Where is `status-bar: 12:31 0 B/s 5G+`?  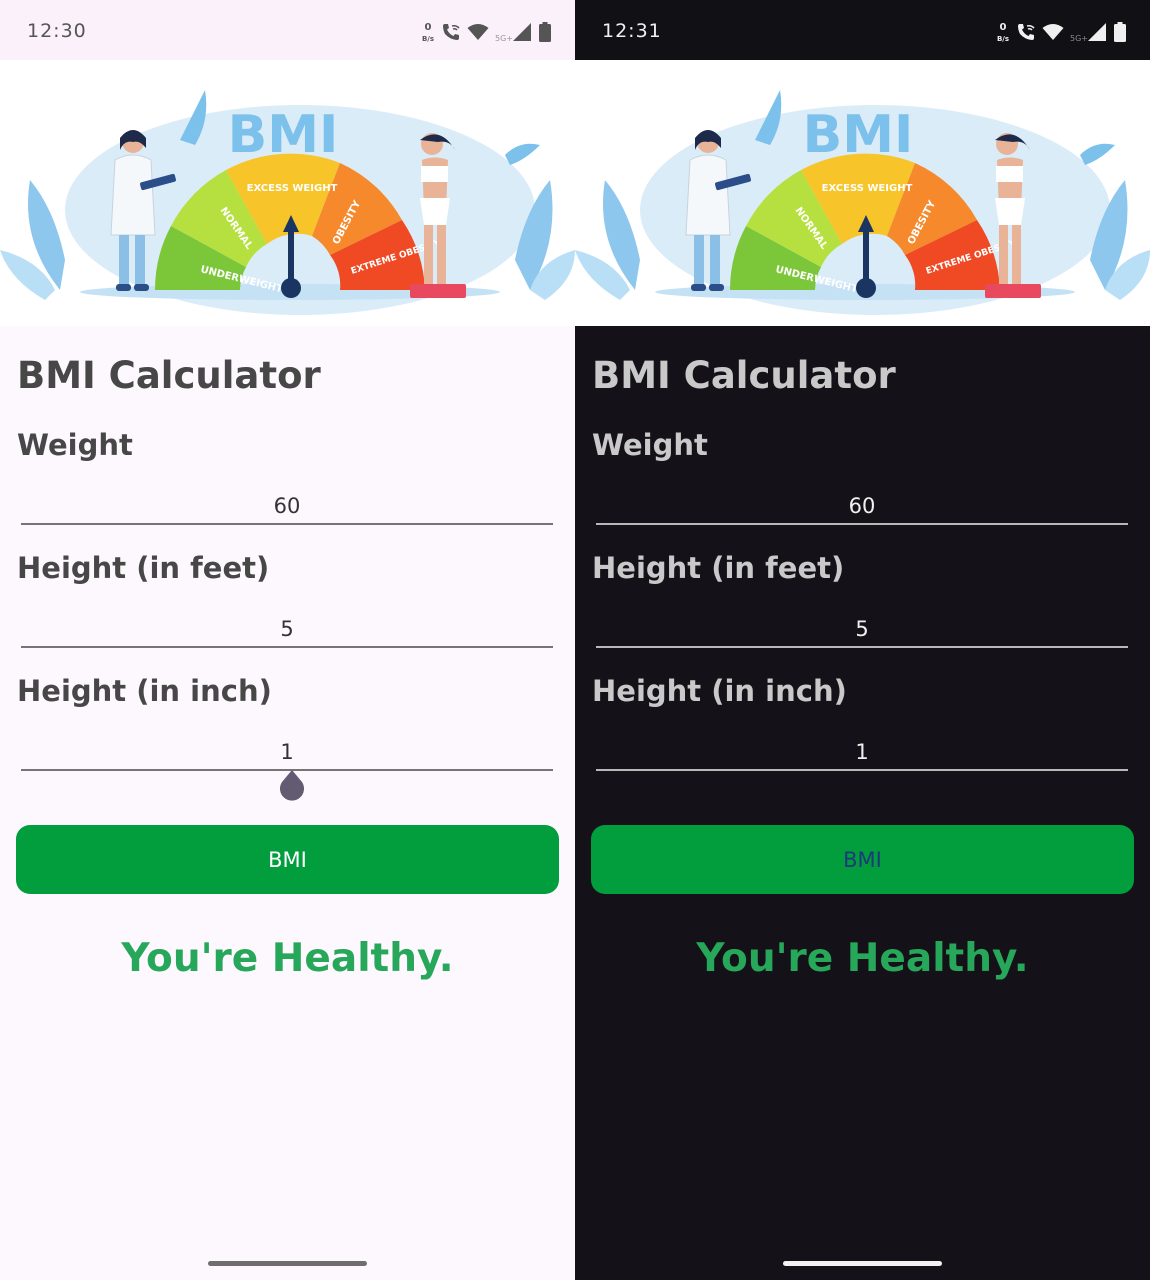 status-bar: 12:31 0 B/s 5G+ is located at coordinates (862, 30).